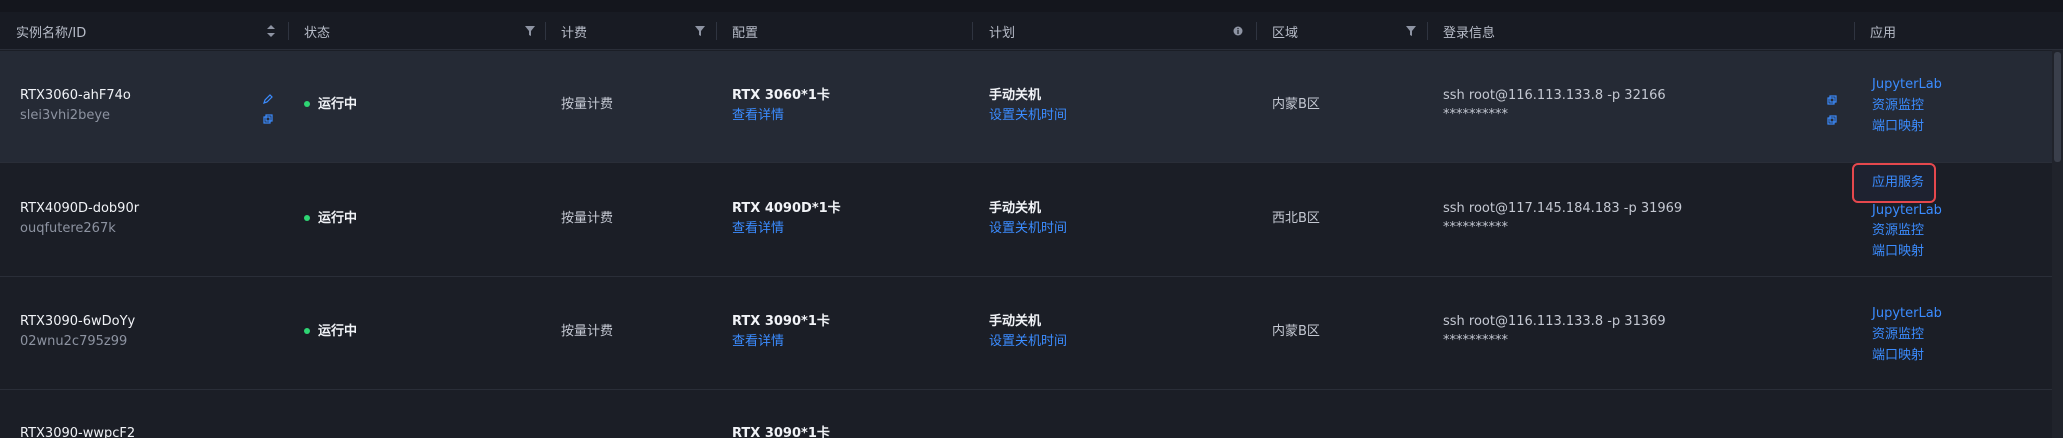 The height and width of the screenshot is (438, 2063). What do you see at coordinates (65, 115) in the screenshot?
I see `instance-id: slei3vhi2beye` at bounding box center [65, 115].